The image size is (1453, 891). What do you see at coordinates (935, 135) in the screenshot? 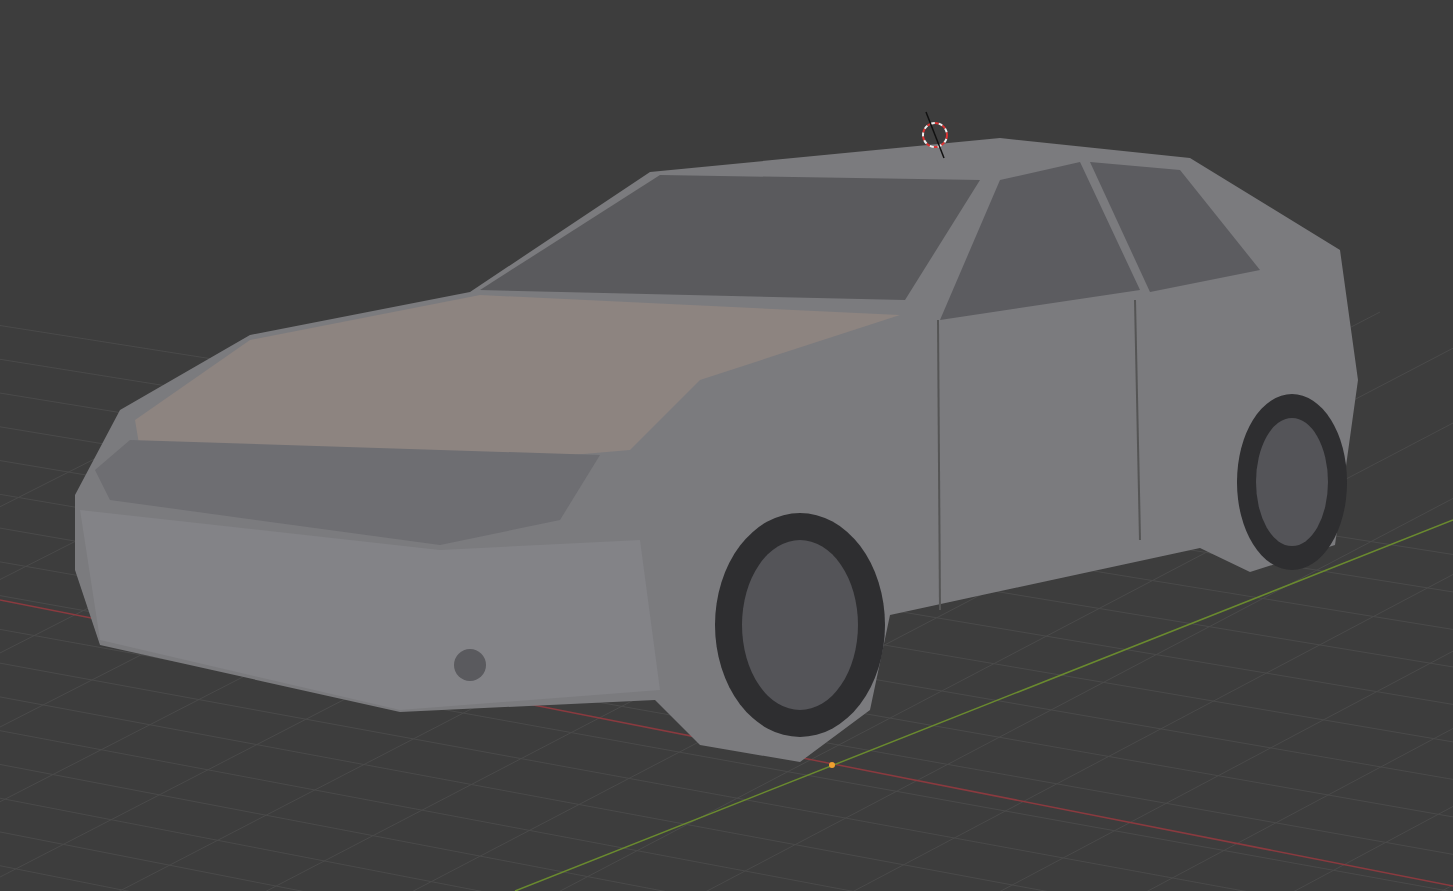
I see `3d-cursor-icon` at bounding box center [935, 135].